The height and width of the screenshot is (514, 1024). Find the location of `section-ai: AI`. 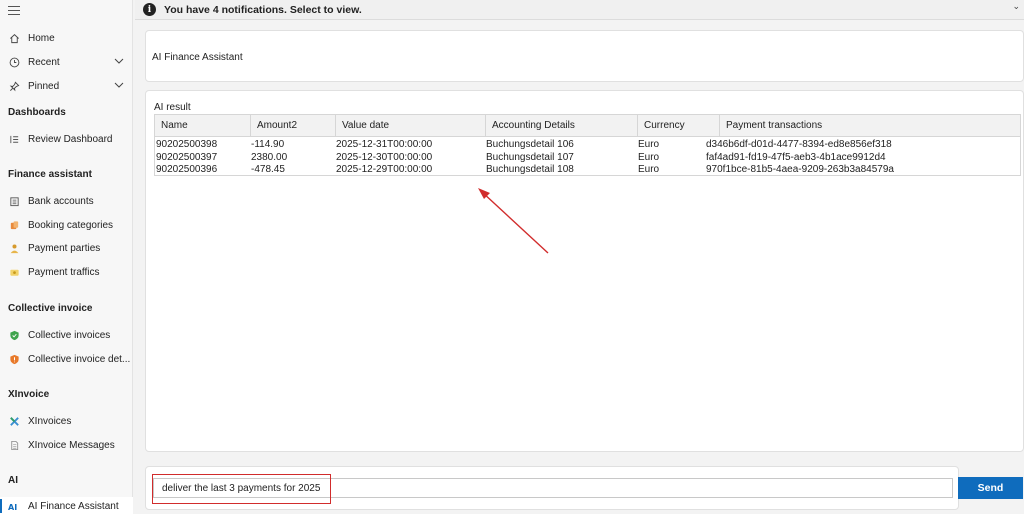

section-ai: AI is located at coordinates (13, 480).